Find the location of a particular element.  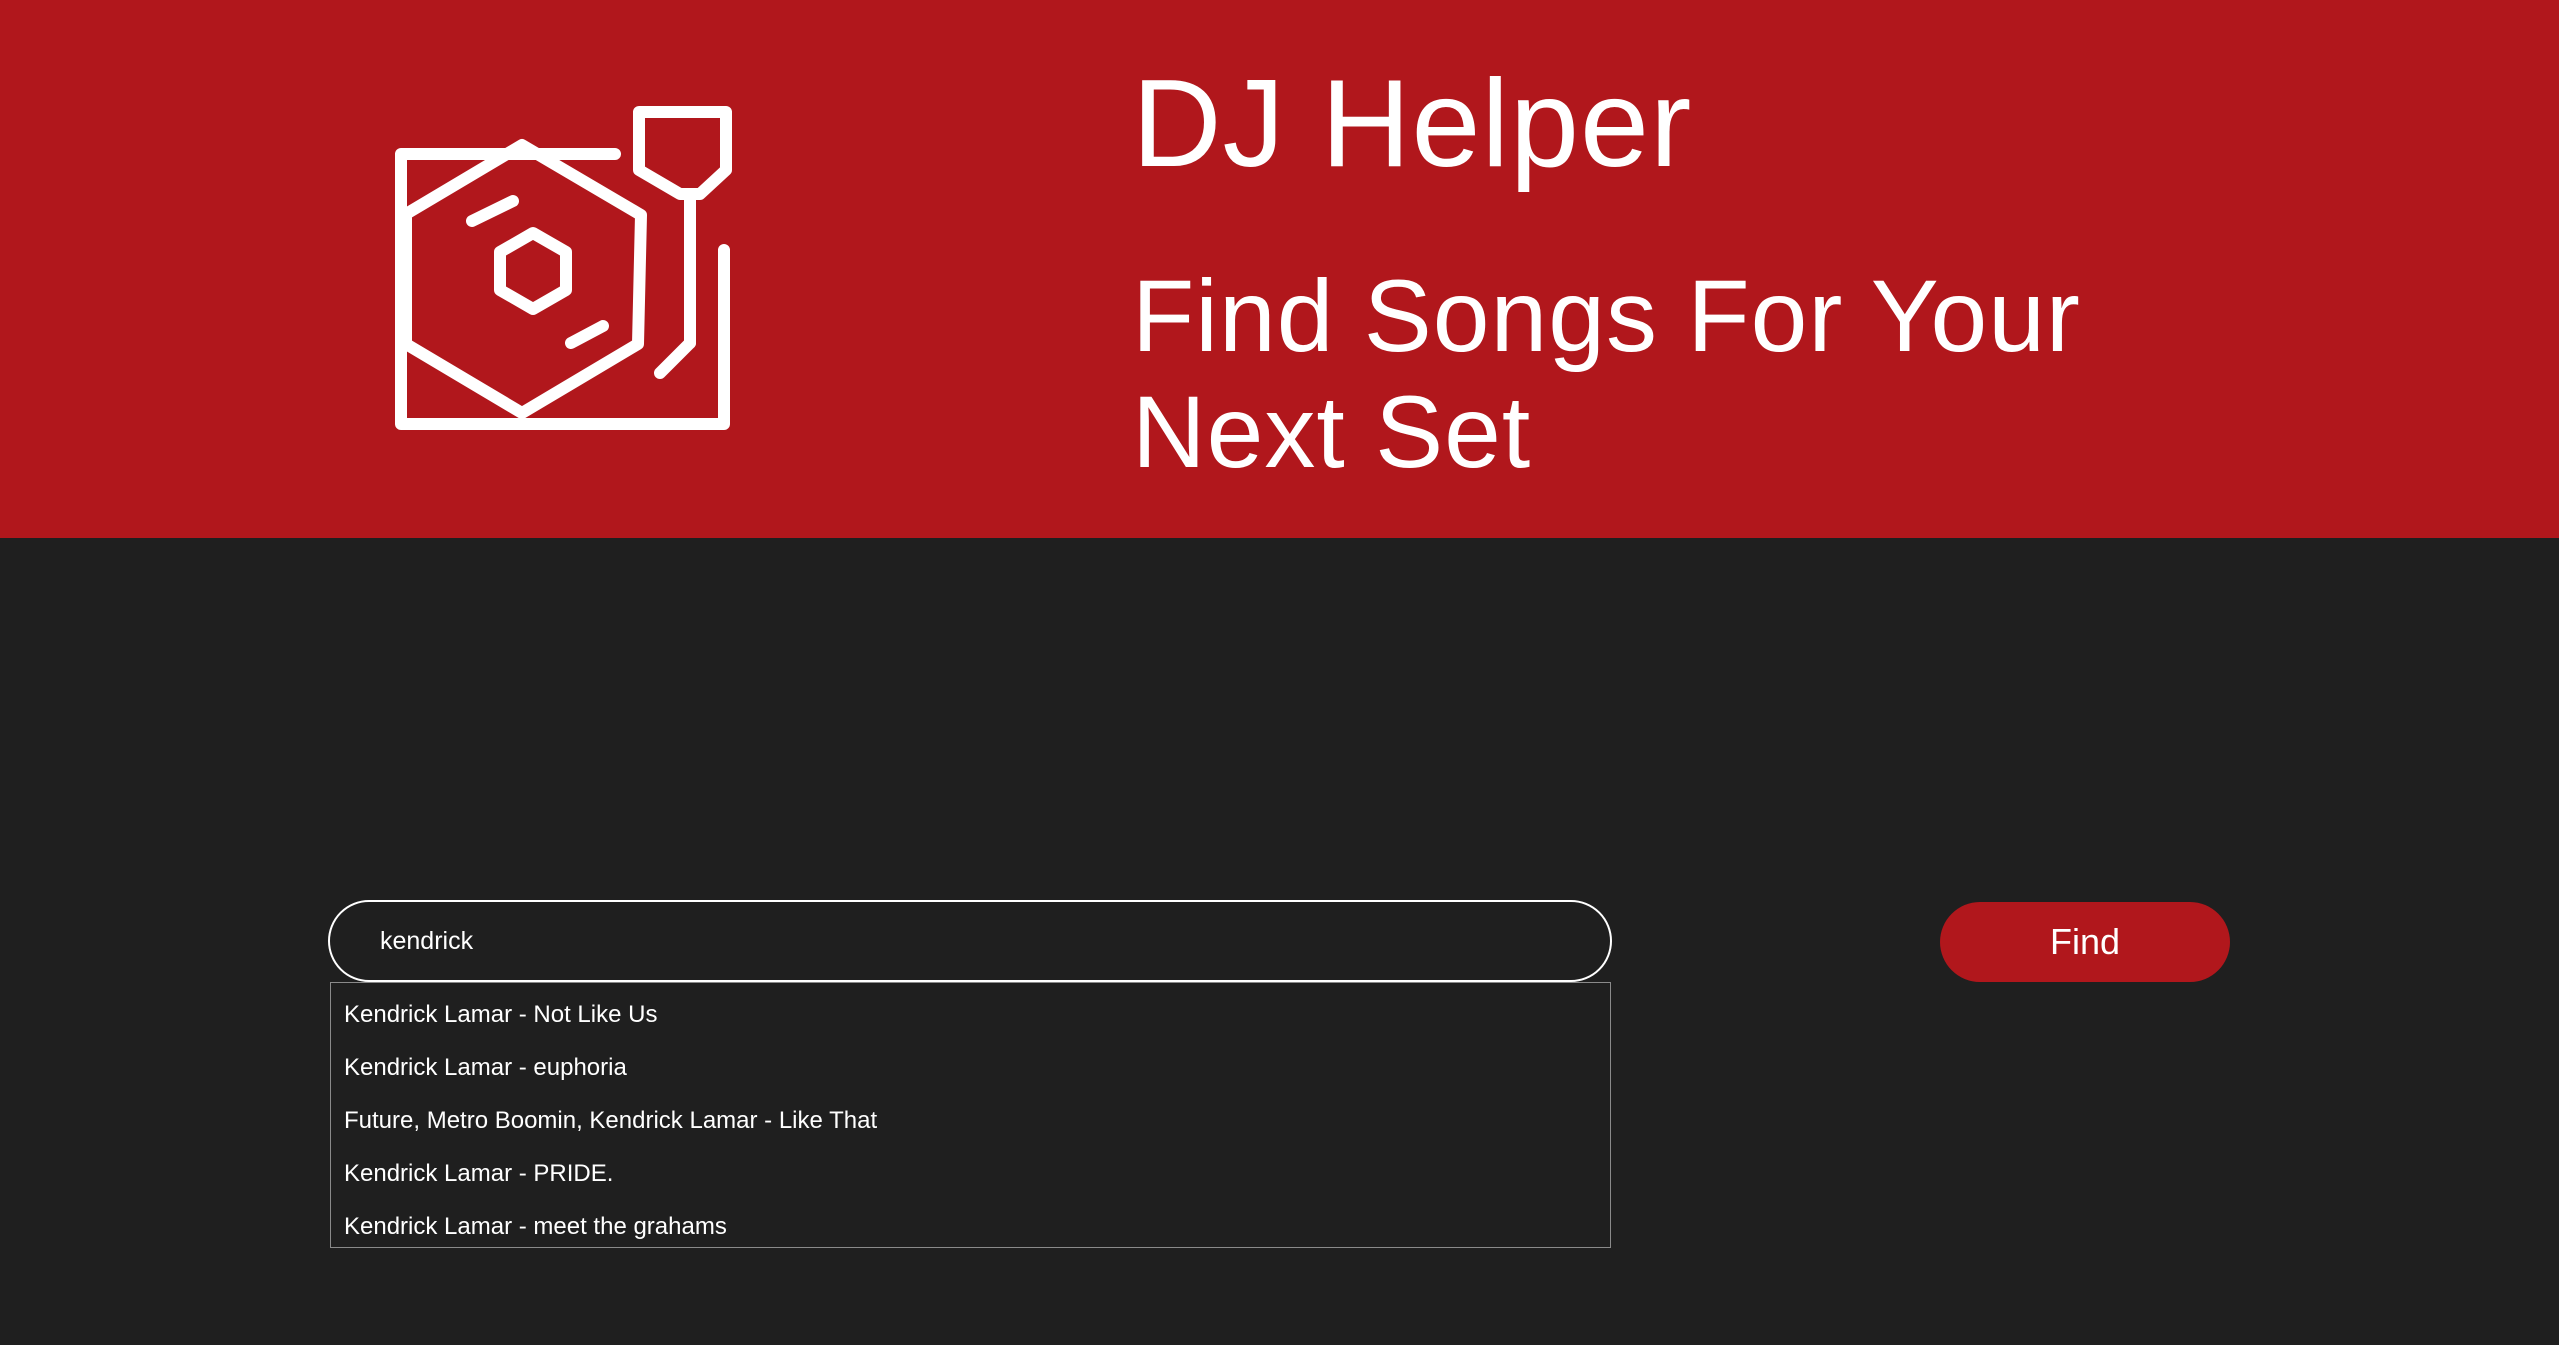

suggestion-item: Kendrick Lamar - PRIDE. is located at coordinates (970, 1173).